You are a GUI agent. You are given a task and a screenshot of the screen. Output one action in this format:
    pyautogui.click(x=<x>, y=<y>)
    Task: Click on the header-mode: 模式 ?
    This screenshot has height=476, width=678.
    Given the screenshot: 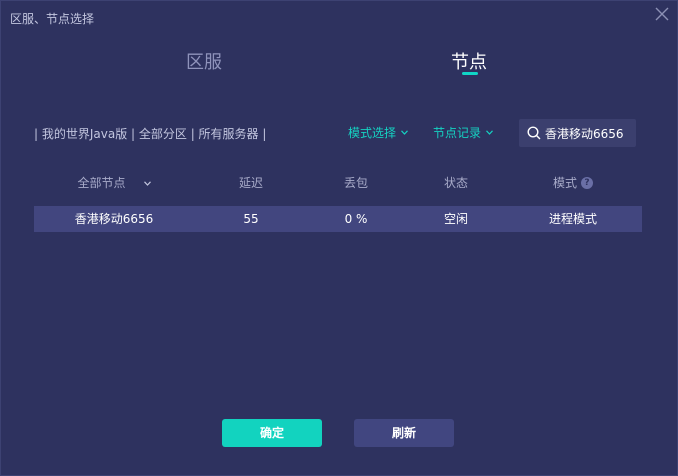 What is the action you would take?
    pyautogui.click(x=573, y=183)
    